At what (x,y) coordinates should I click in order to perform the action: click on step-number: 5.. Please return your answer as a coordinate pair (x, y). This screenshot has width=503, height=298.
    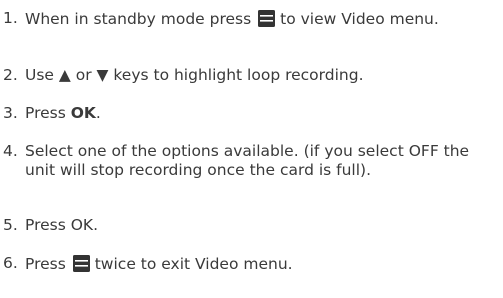
    Looking at the image, I should click on (10, 225).